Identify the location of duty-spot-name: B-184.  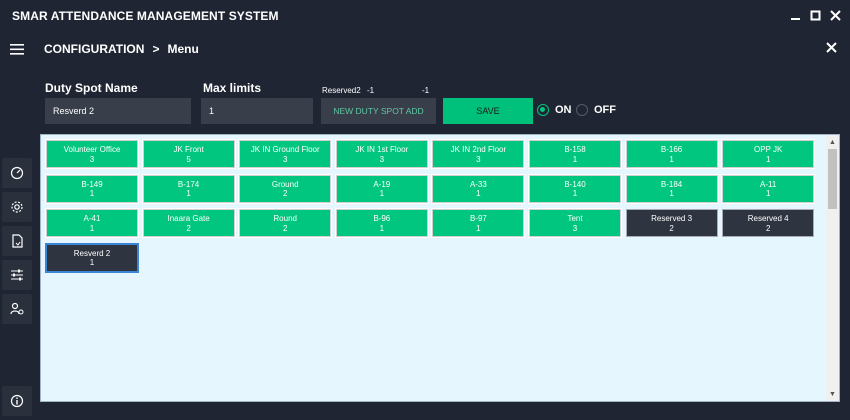
(671, 184).